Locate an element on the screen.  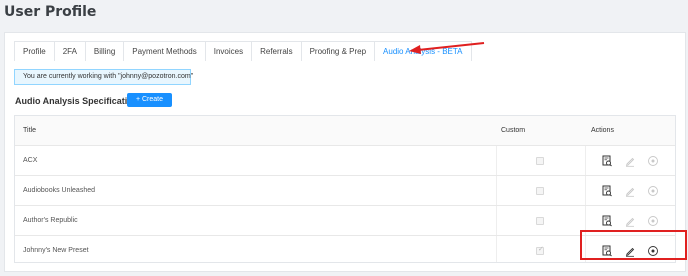
header-custom: Custom is located at coordinates (513, 130).